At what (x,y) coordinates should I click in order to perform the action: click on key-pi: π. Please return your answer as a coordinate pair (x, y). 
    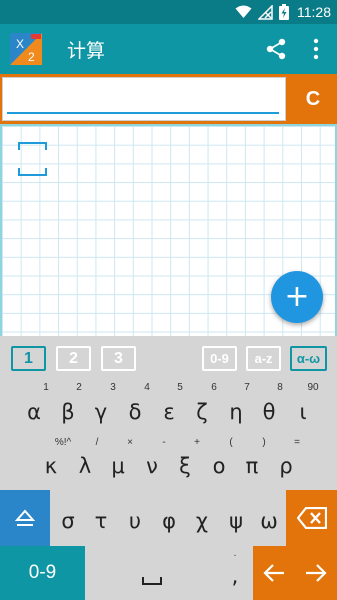
    Looking at the image, I should click on (252, 466).